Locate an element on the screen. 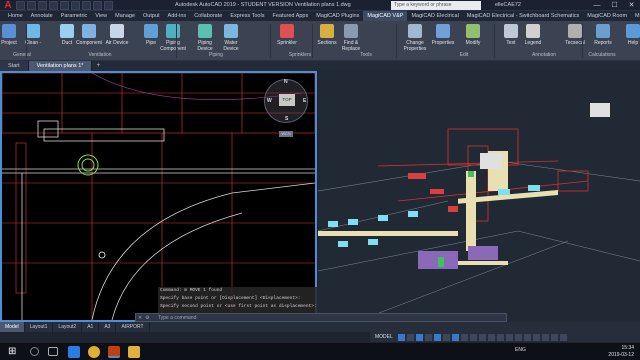 This screenshot has width=640, height=360. isolate-objects-icon is located at coordinates (536, 337).